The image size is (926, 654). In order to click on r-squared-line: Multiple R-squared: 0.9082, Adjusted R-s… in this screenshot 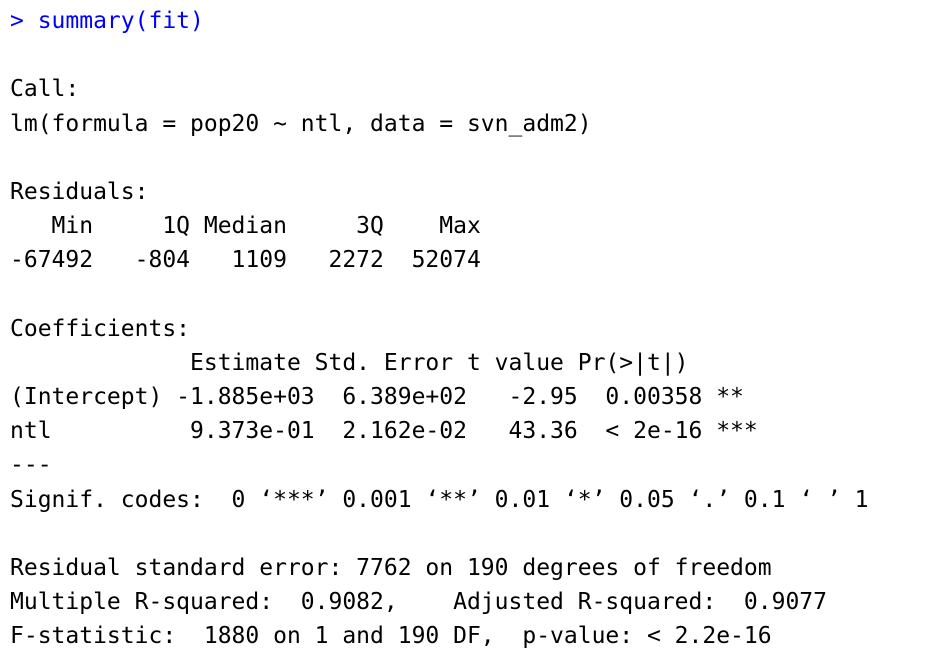, I will do `click(418, 602)`.